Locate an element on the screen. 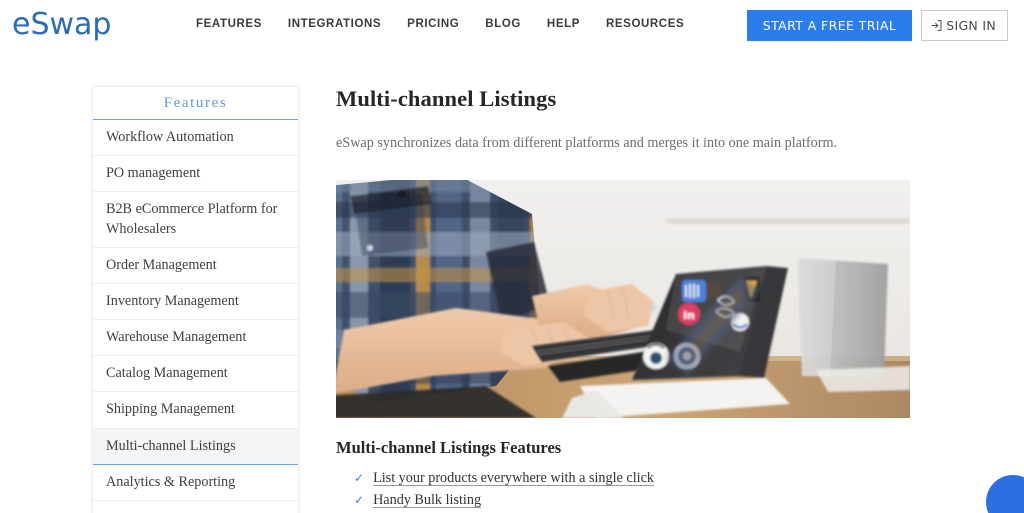 The width and height of the screenshot is (1024, 513). sign-in-label: SIGN IN is located at coordinates (971, 25).